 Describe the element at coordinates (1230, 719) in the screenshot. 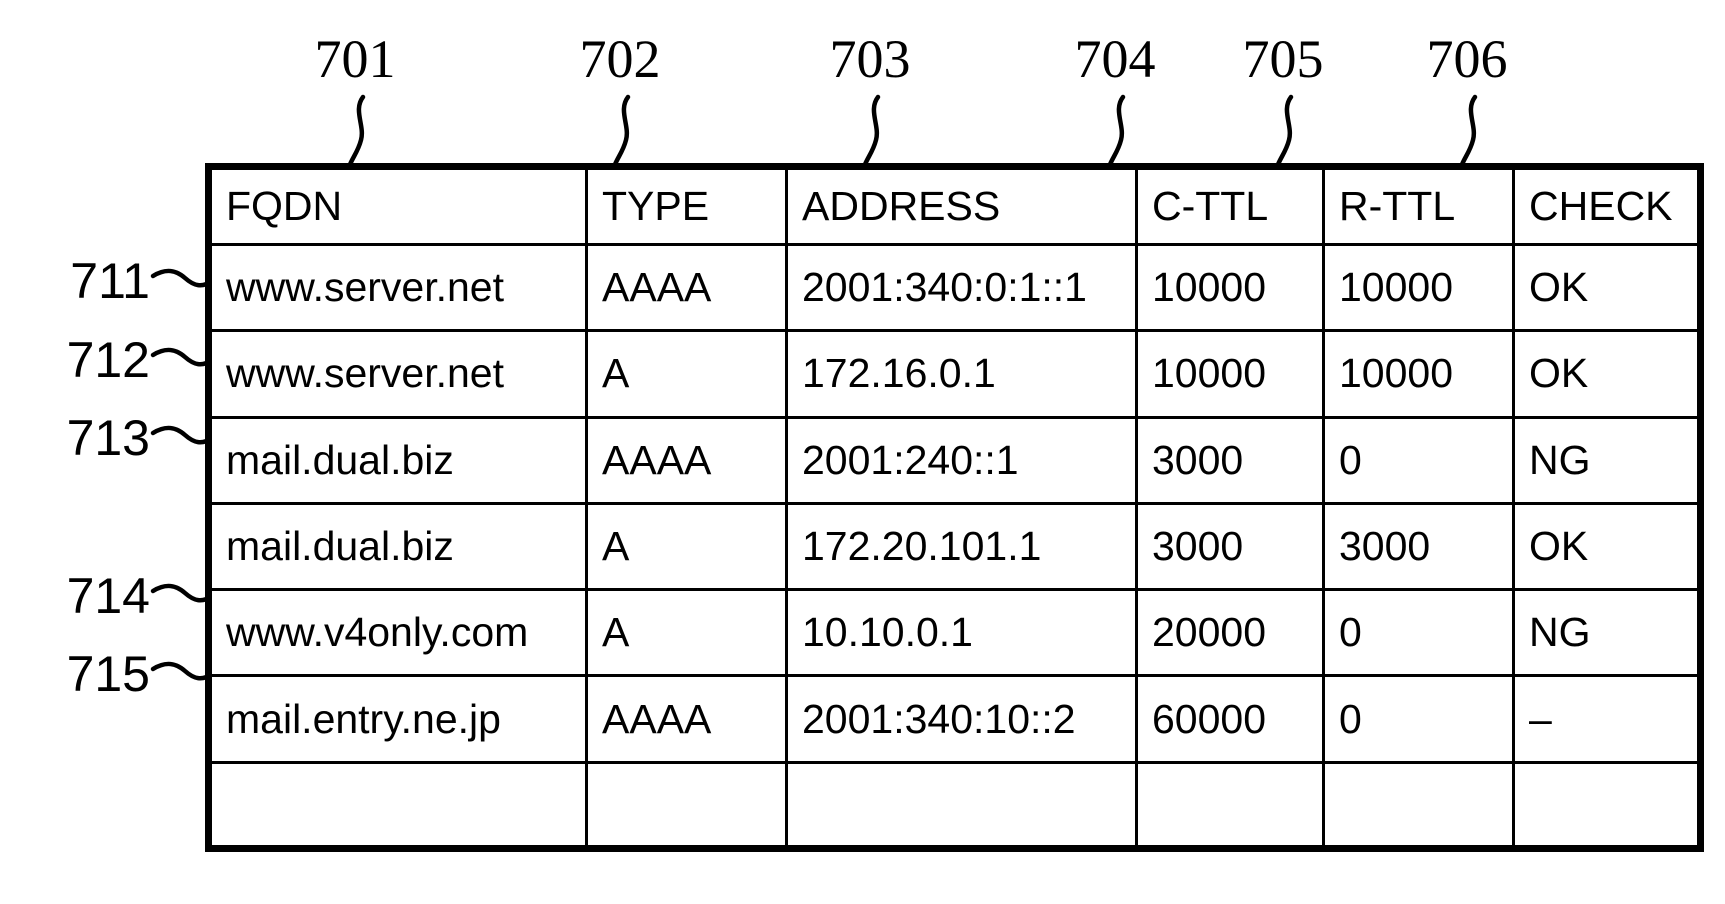

I see `cell-c-ttl: 60000` at that location.